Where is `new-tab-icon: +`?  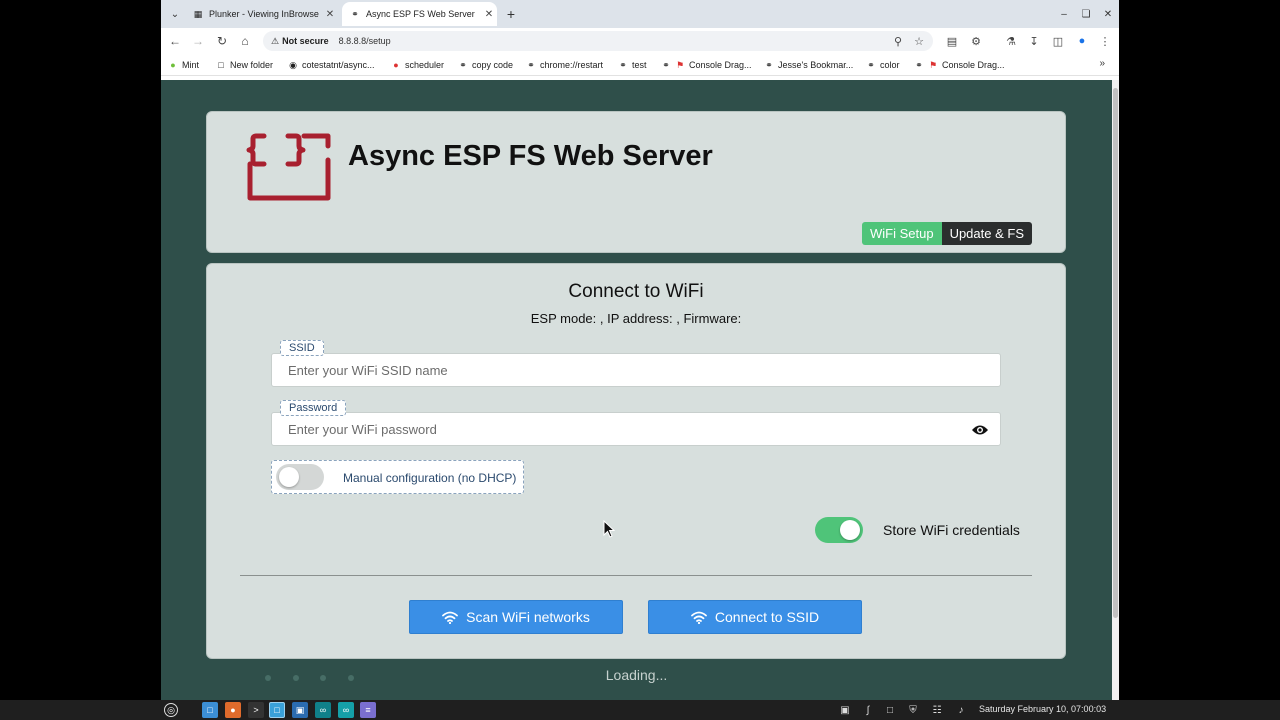 new-tab-icon: + is located at coordinates (511, 14).